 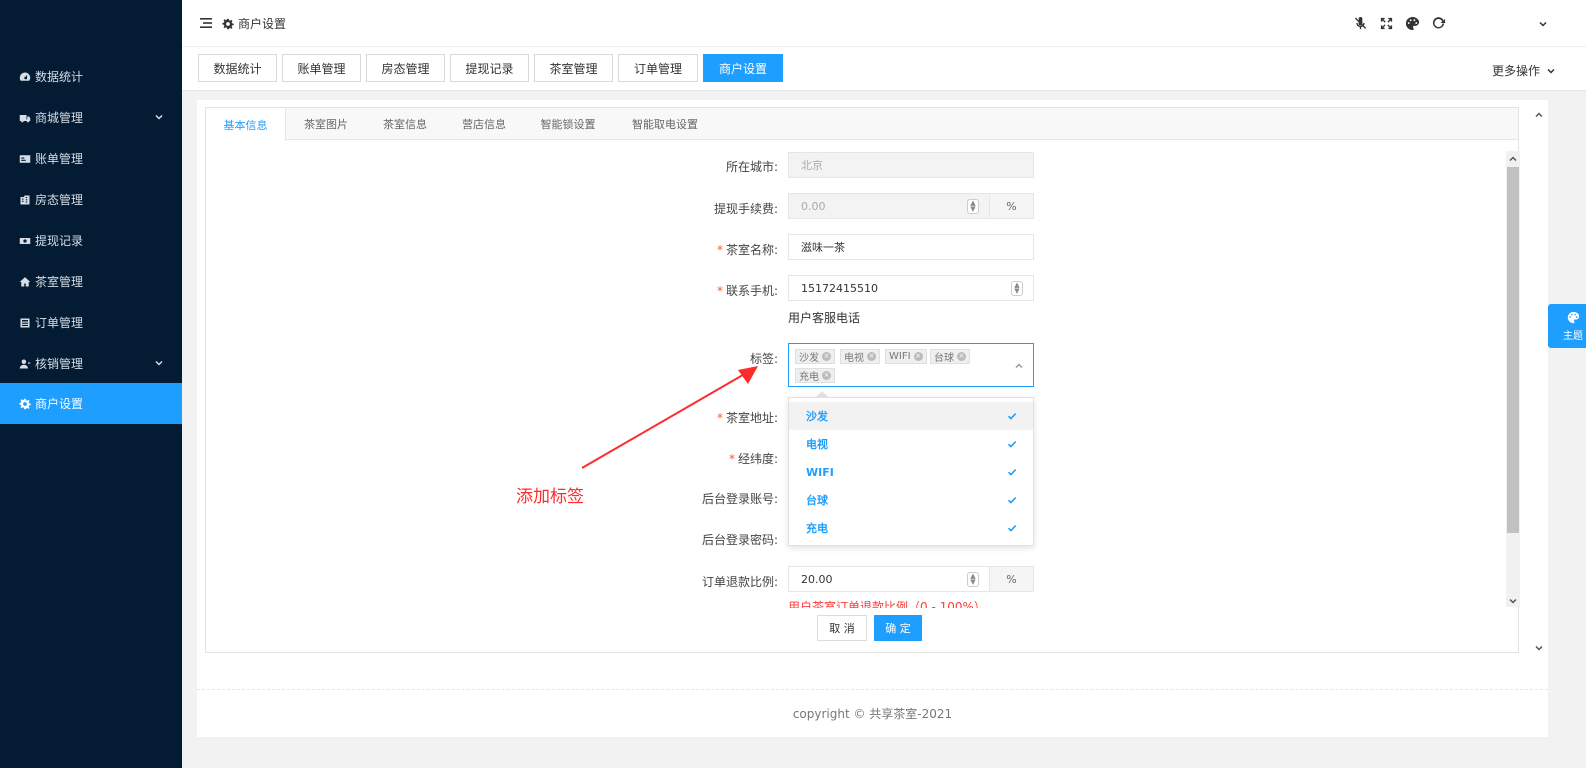 I want to click on sidebar-item-mall: 商城管理, so click(x=91, y=117).